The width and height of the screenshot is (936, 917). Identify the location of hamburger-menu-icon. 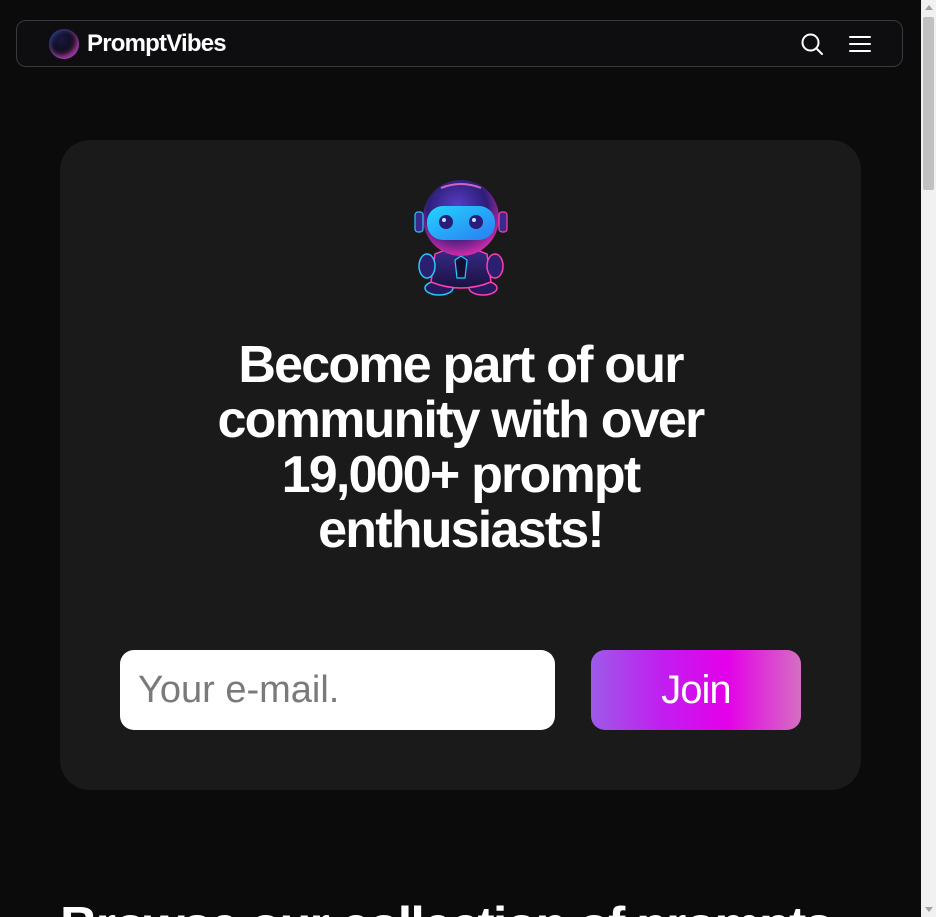
(860, 44).